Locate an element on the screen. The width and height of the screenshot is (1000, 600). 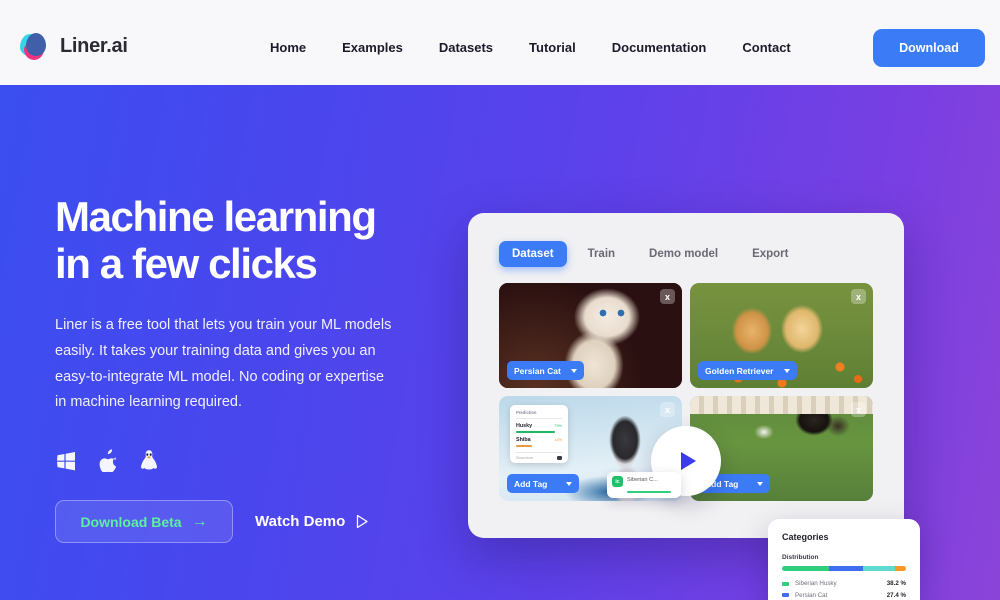
liner-logo-icon is located at coordinates (35, 46).